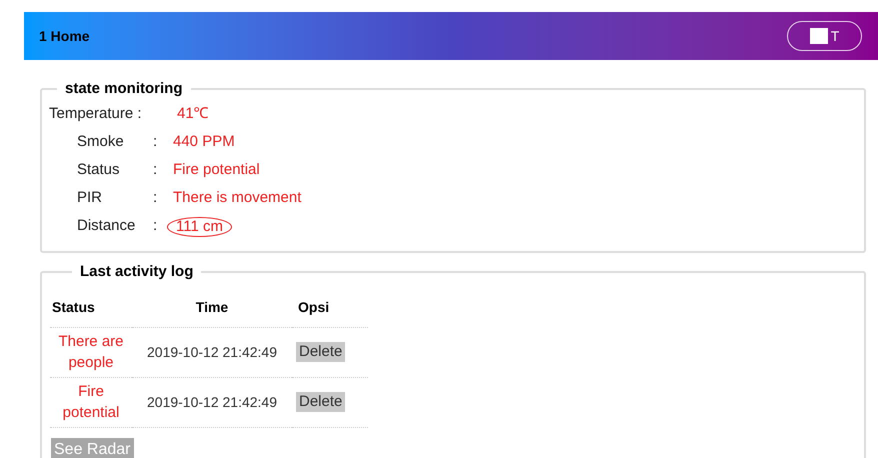 This screenshot has height=458, width=878. Describe the element at coordinates (64, 36) in the screenshot. I see `page-title: 1 Home` at that location.